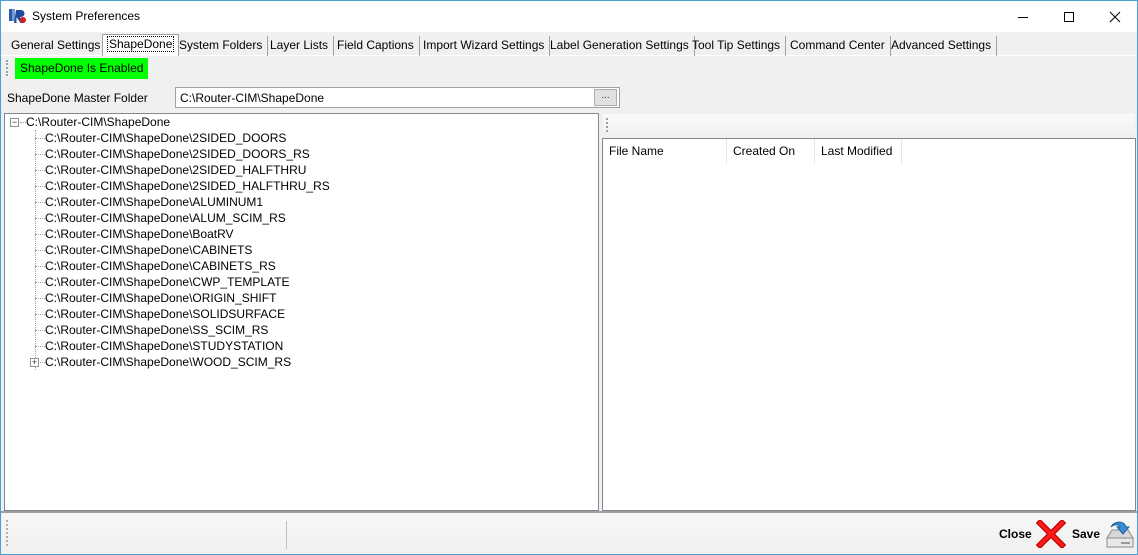 This screenshot has height=555, width=1138. I want to click on minimize-icon, so click(1023, 17).